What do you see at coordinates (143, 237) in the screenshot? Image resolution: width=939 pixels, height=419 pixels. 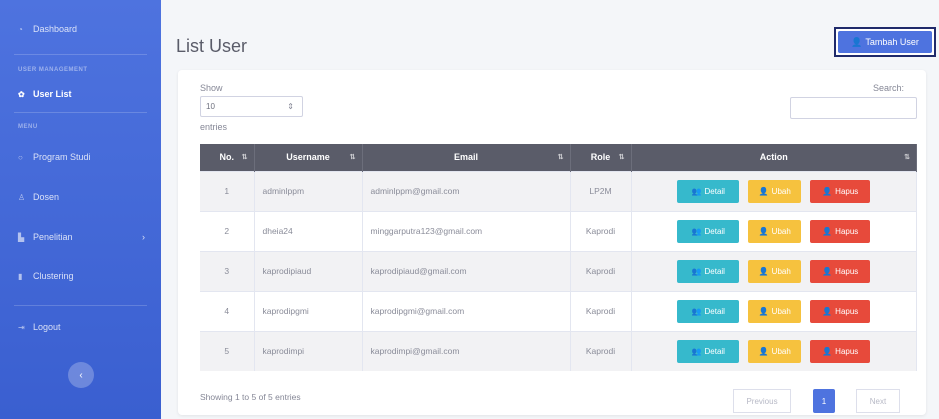 I see `chevron-right-icon: ›` at bounding box center [143, 237].